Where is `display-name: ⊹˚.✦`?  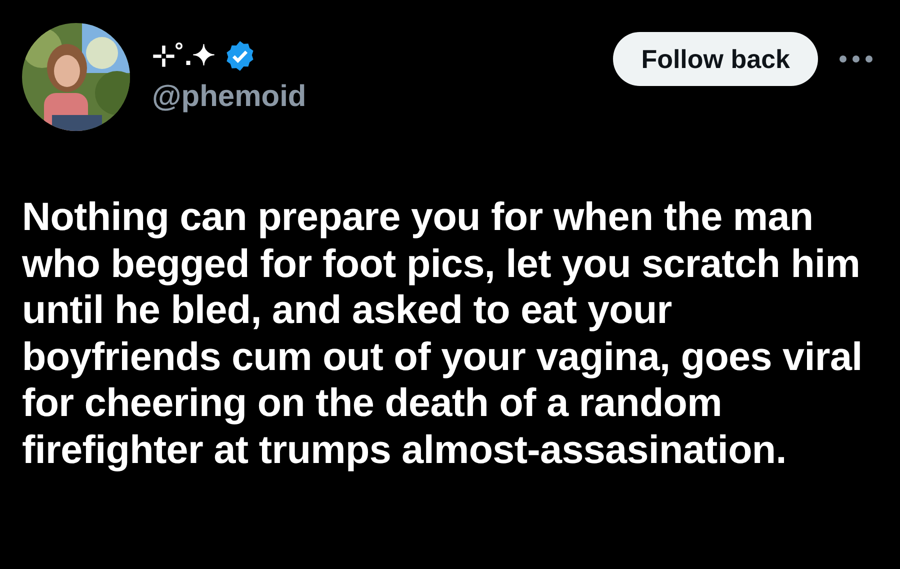 display-name: ⊹˚.✦ is located at coordinates (184, 56).